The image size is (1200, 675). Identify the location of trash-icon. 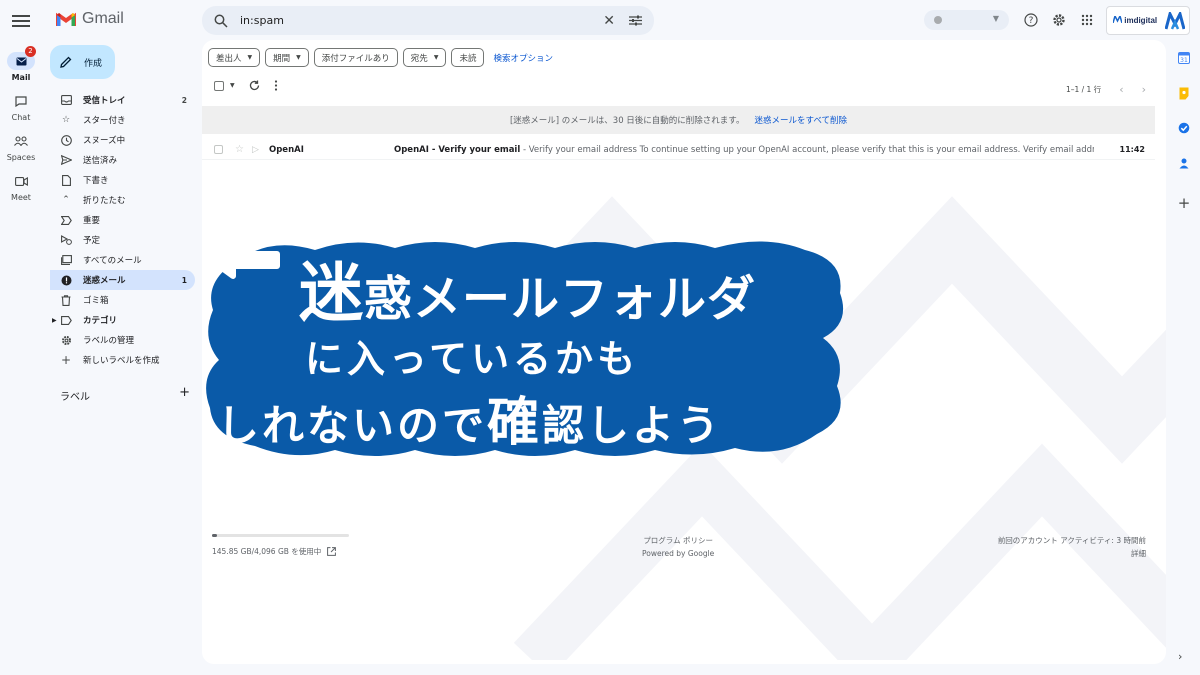
(66, 300).